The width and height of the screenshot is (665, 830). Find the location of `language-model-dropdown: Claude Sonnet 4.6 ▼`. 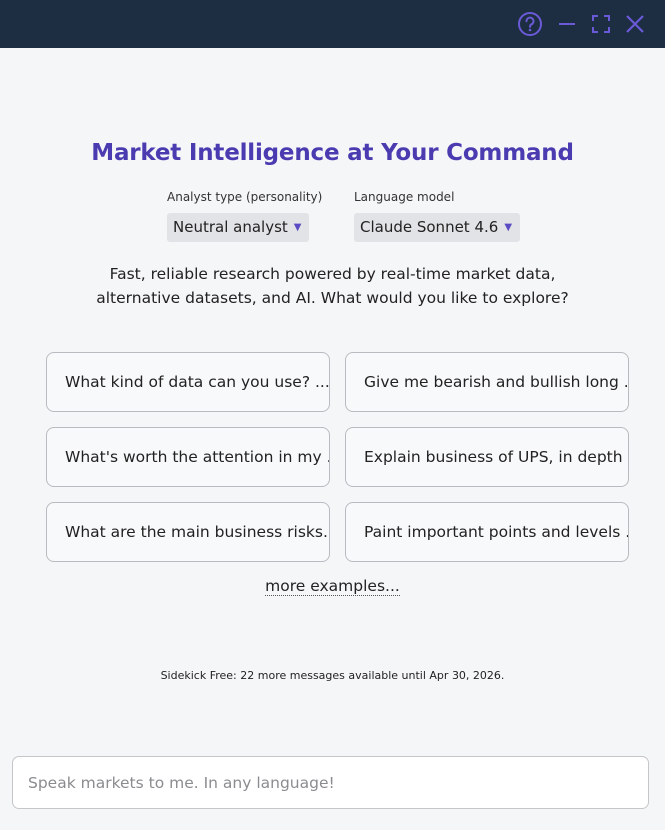

language-model-dropdown: Claude Sonnet 4.6 ▼ is located at coordinates (437, 227).